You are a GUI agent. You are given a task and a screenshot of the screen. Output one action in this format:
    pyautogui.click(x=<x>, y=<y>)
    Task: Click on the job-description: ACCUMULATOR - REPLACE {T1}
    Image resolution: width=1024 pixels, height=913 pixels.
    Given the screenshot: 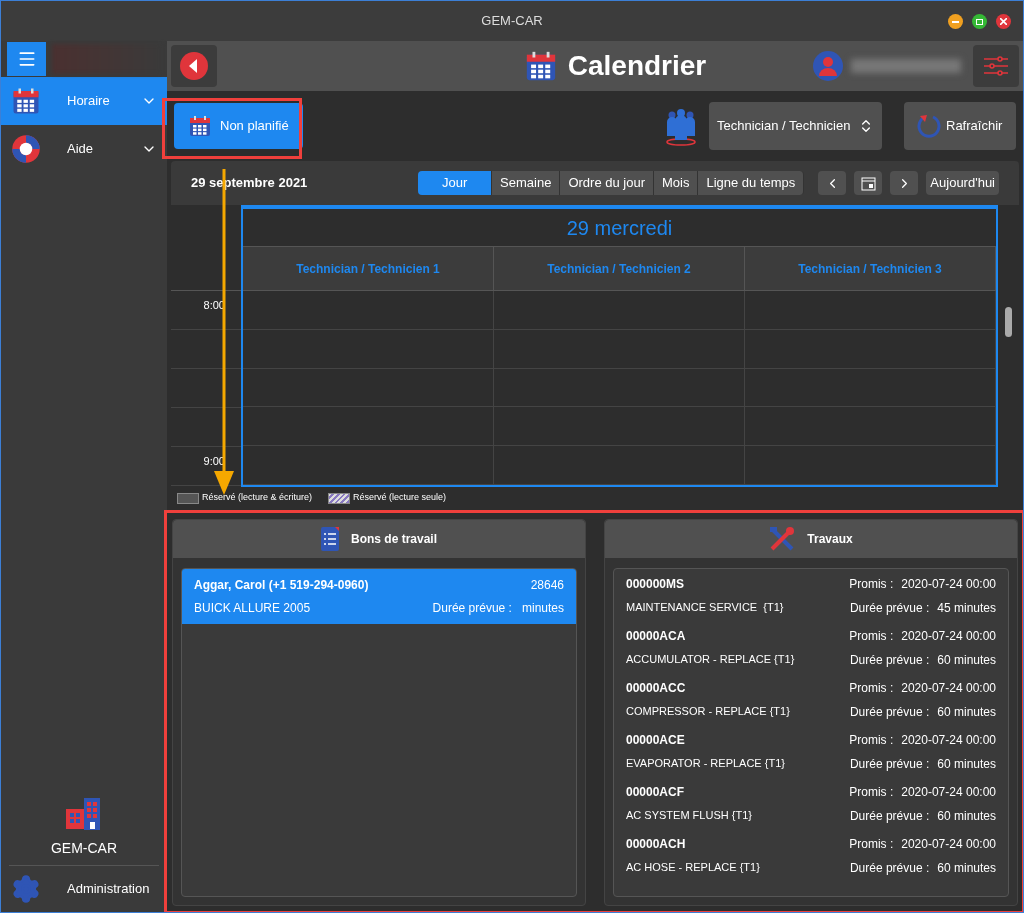 What is the action you would take?
    pyautogui.click(x=710, y=659)
    